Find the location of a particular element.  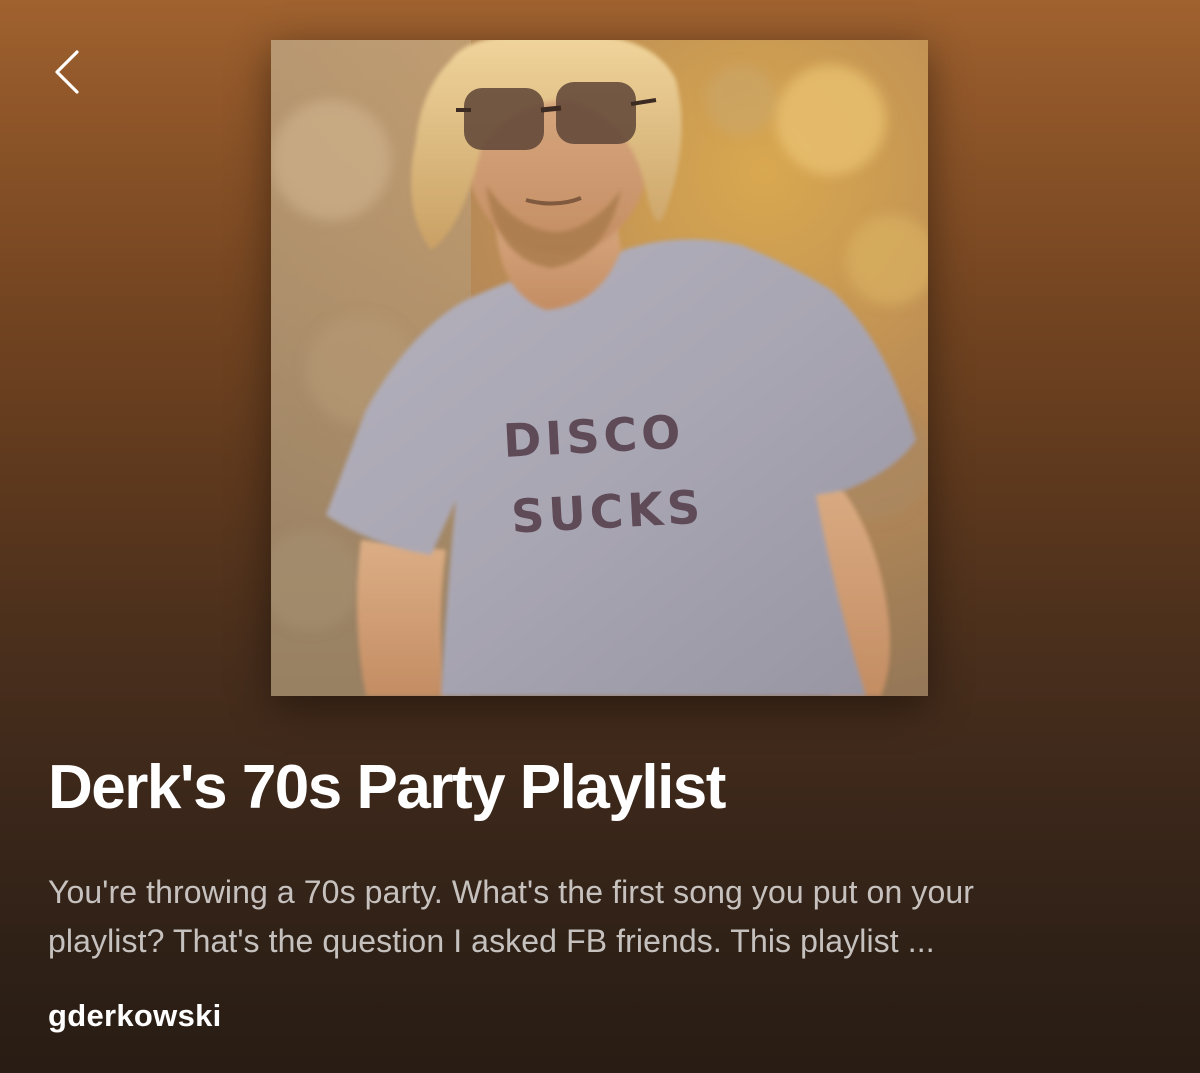

shirt-text-sucks: SUCKS is located at coordinates (608, 512).